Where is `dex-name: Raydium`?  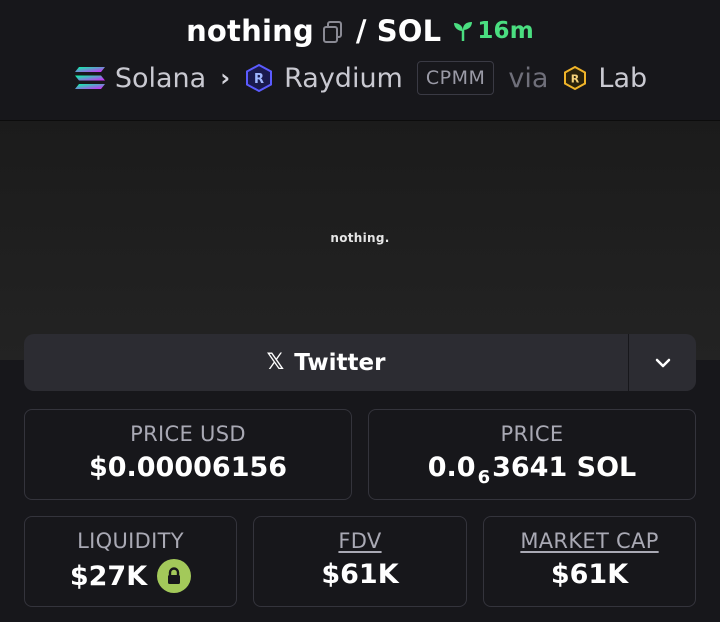 dex-name: Raydium is located at coordinates (343, 78).